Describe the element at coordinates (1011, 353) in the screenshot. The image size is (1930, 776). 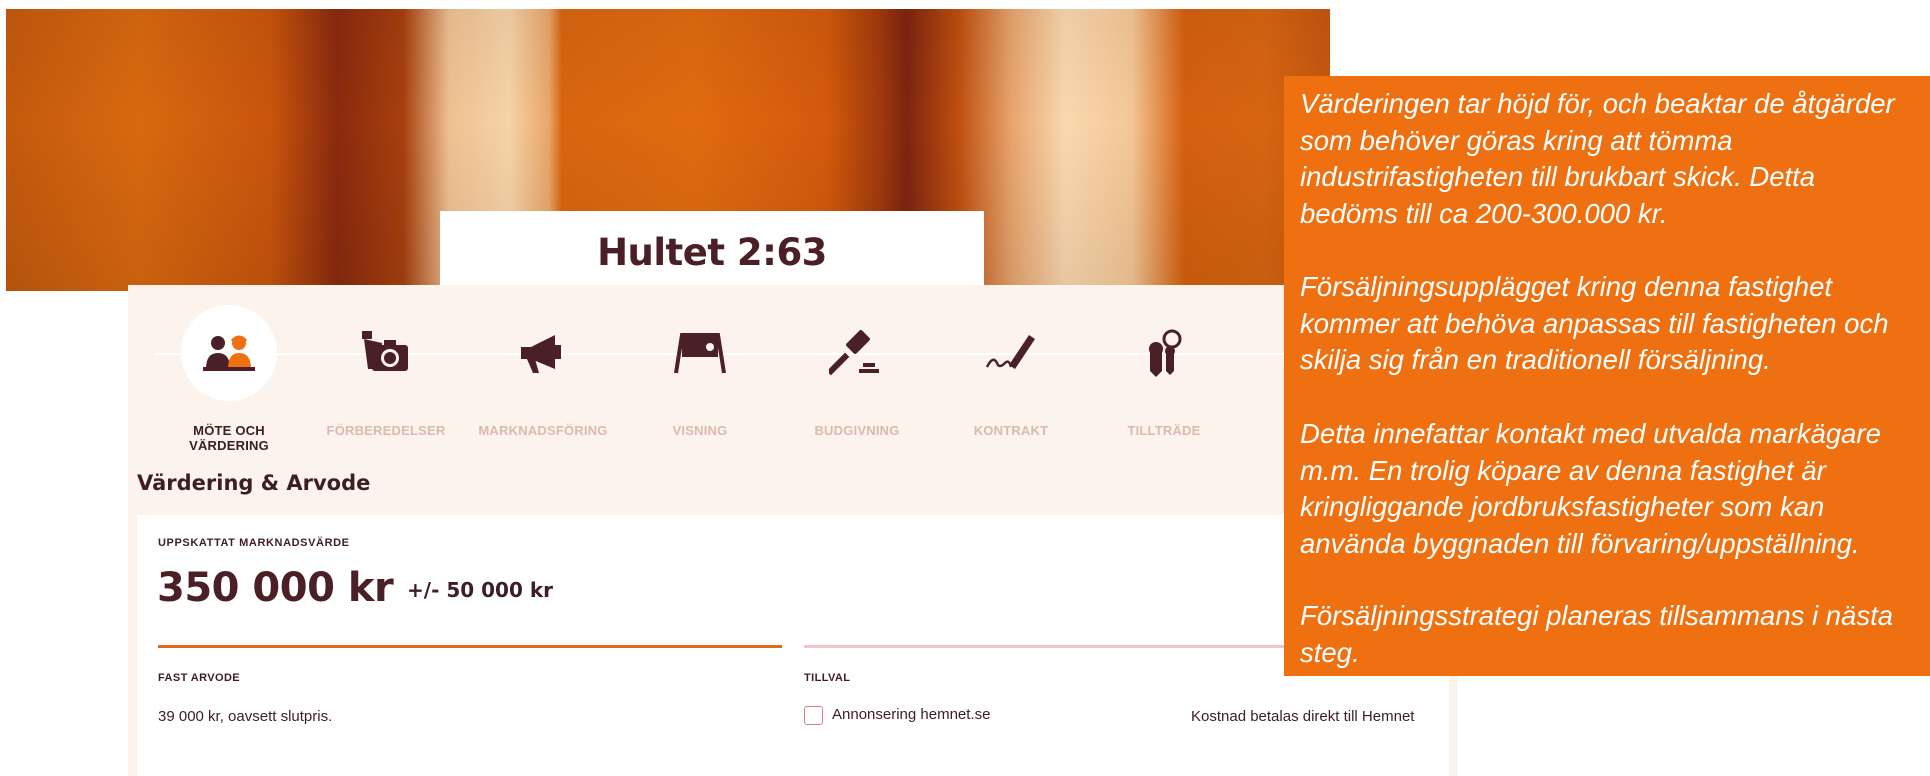
I see `signature-pen-icon` at that location.